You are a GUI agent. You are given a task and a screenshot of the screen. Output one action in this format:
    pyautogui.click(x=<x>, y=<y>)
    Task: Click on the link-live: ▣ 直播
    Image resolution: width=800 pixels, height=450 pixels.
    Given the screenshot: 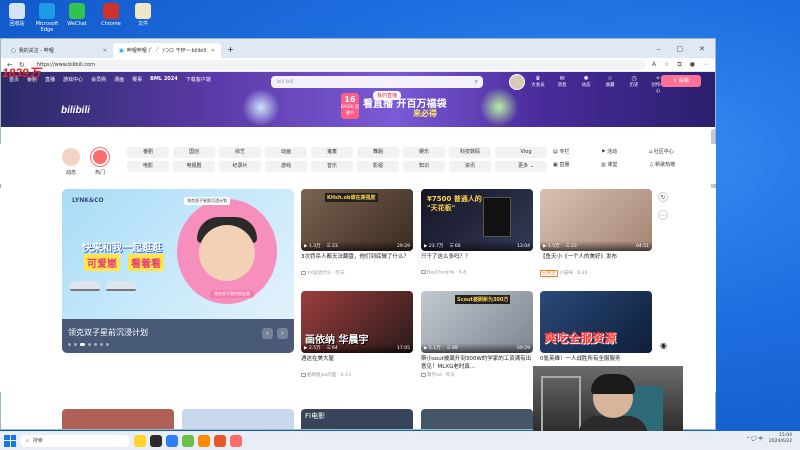 What is the action you would take?
    pyautogui.click(x=576, y=164)
    